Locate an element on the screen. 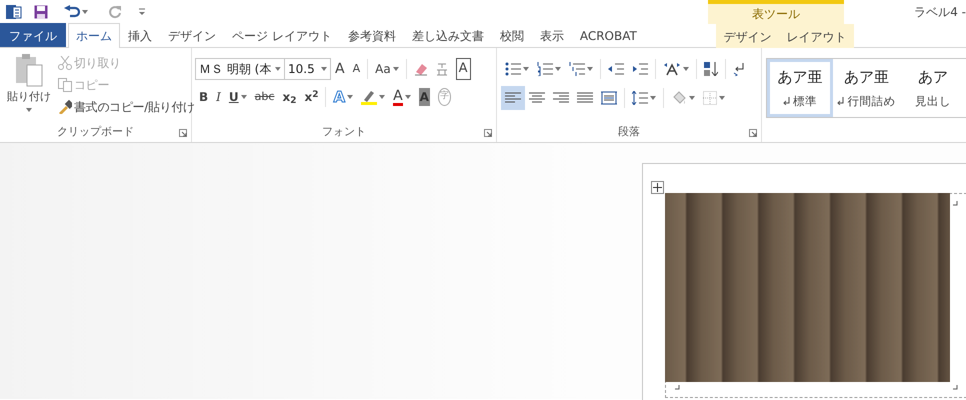 This screenshot has height=400, width=966. redo-icon is located at coordinates (115, 12).